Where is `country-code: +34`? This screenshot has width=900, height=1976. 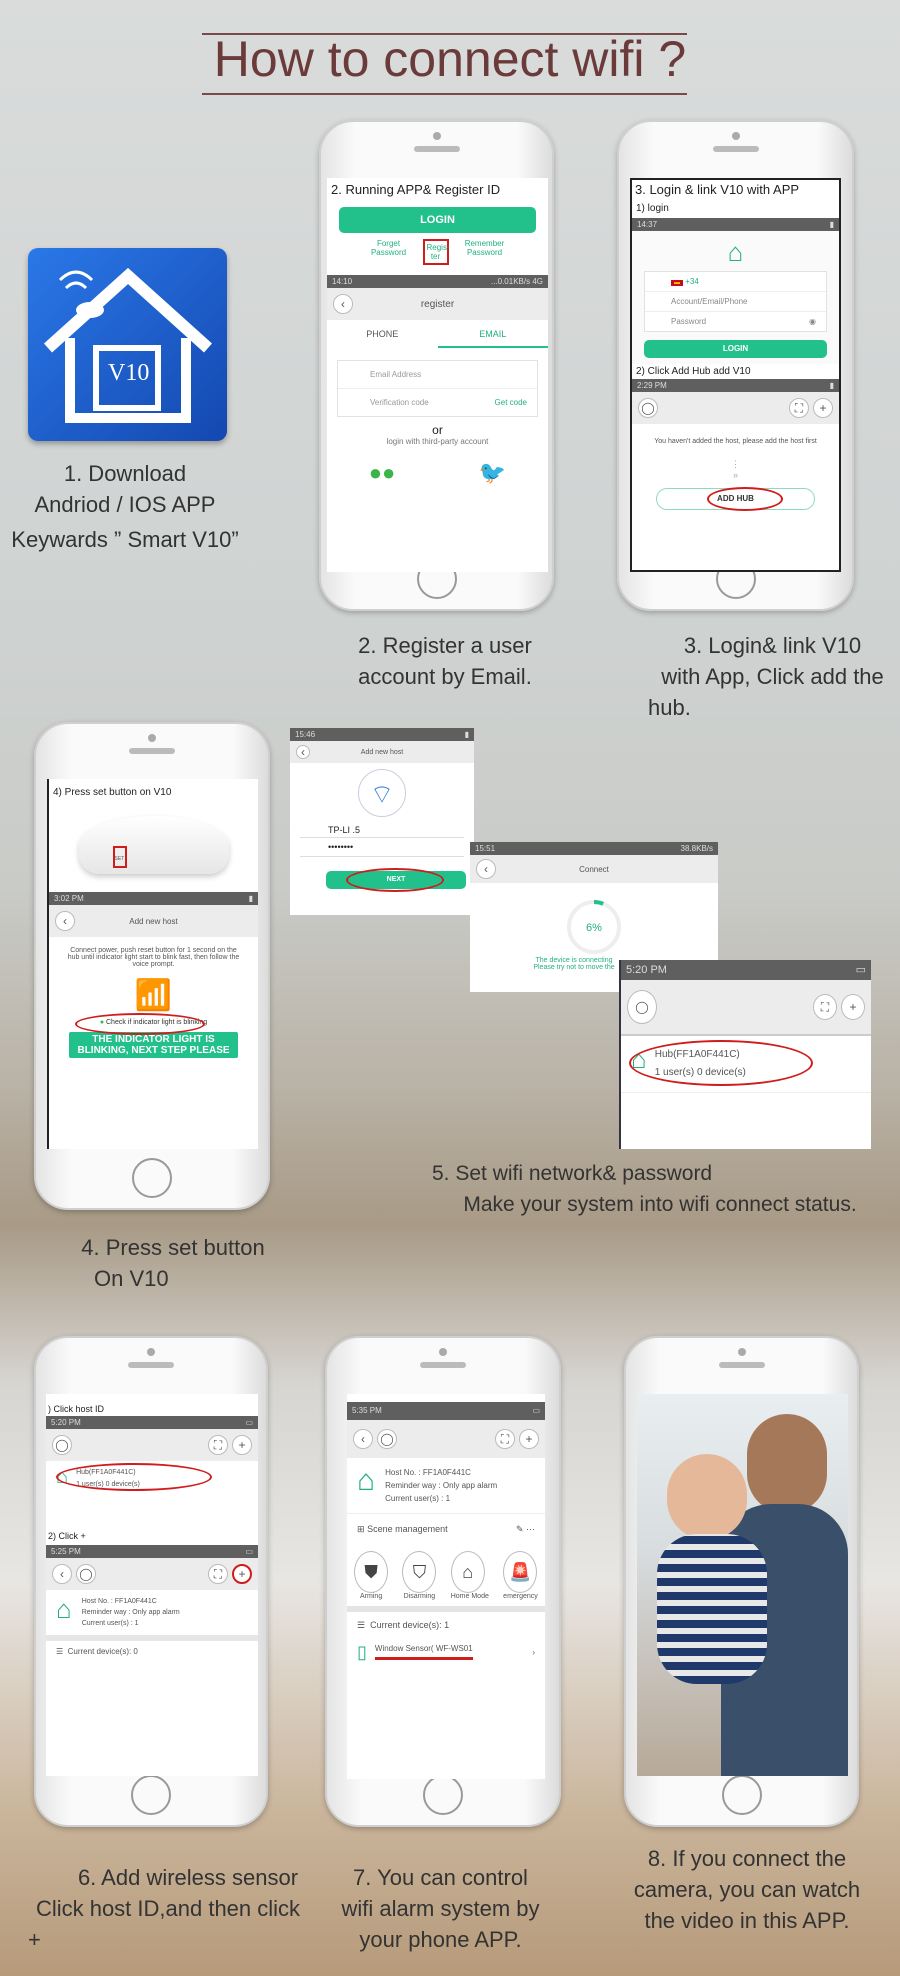
country-code: +34 is located at coordinates (692, 281).